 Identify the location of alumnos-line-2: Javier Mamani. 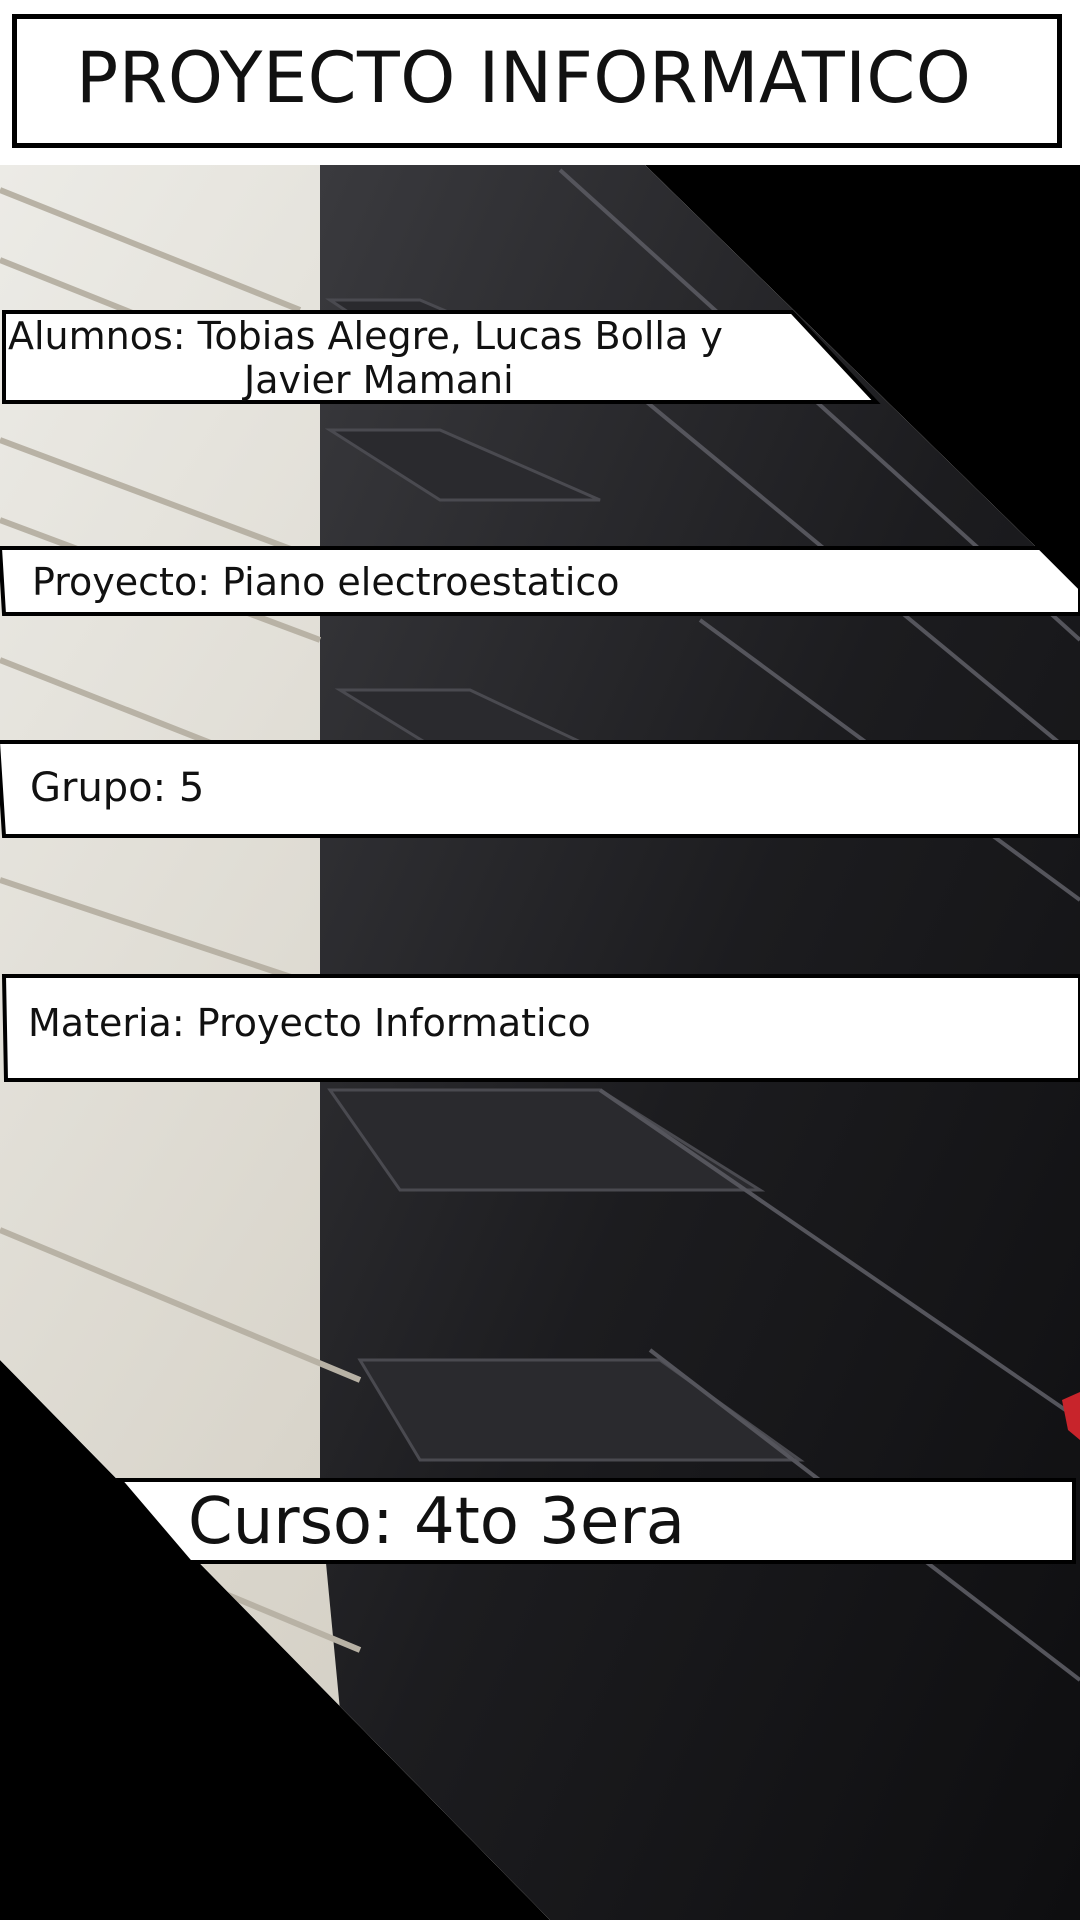
(379, 380).